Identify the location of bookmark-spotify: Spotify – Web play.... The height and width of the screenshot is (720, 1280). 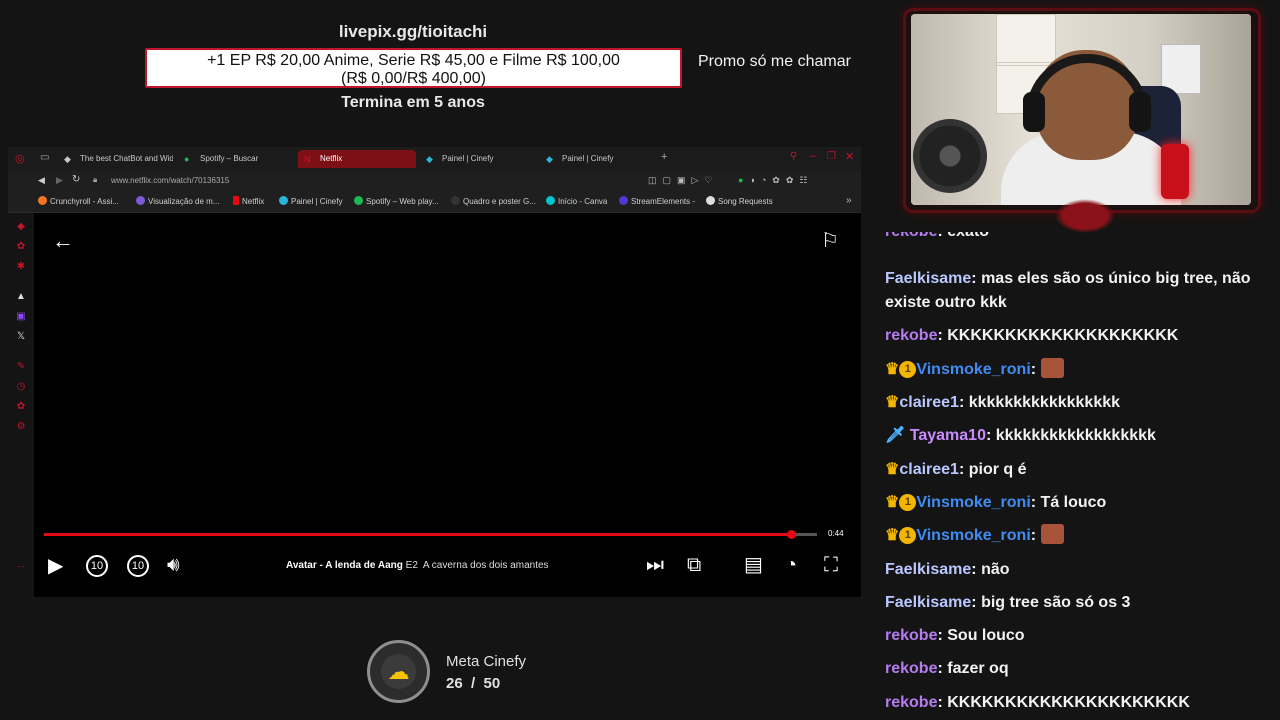
(396, 201).